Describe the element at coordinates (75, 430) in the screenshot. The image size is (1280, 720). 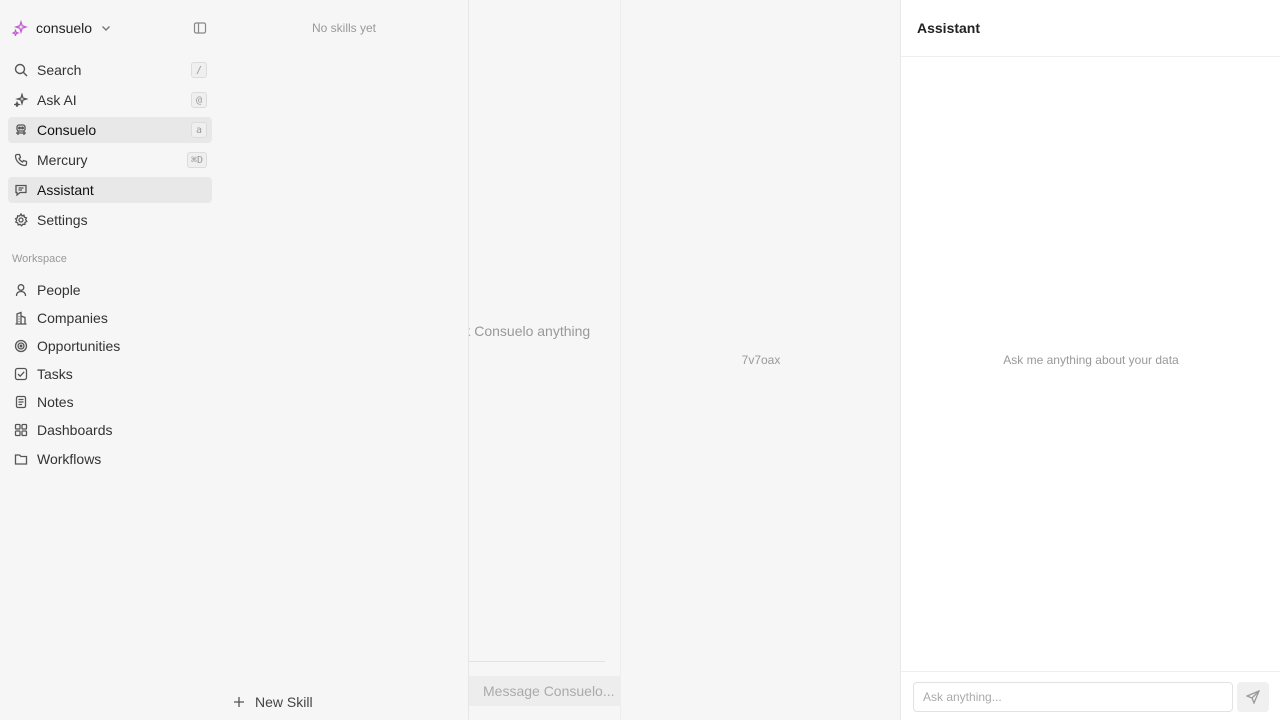
I see `sidebar-item-label: Dashboards` at that location.